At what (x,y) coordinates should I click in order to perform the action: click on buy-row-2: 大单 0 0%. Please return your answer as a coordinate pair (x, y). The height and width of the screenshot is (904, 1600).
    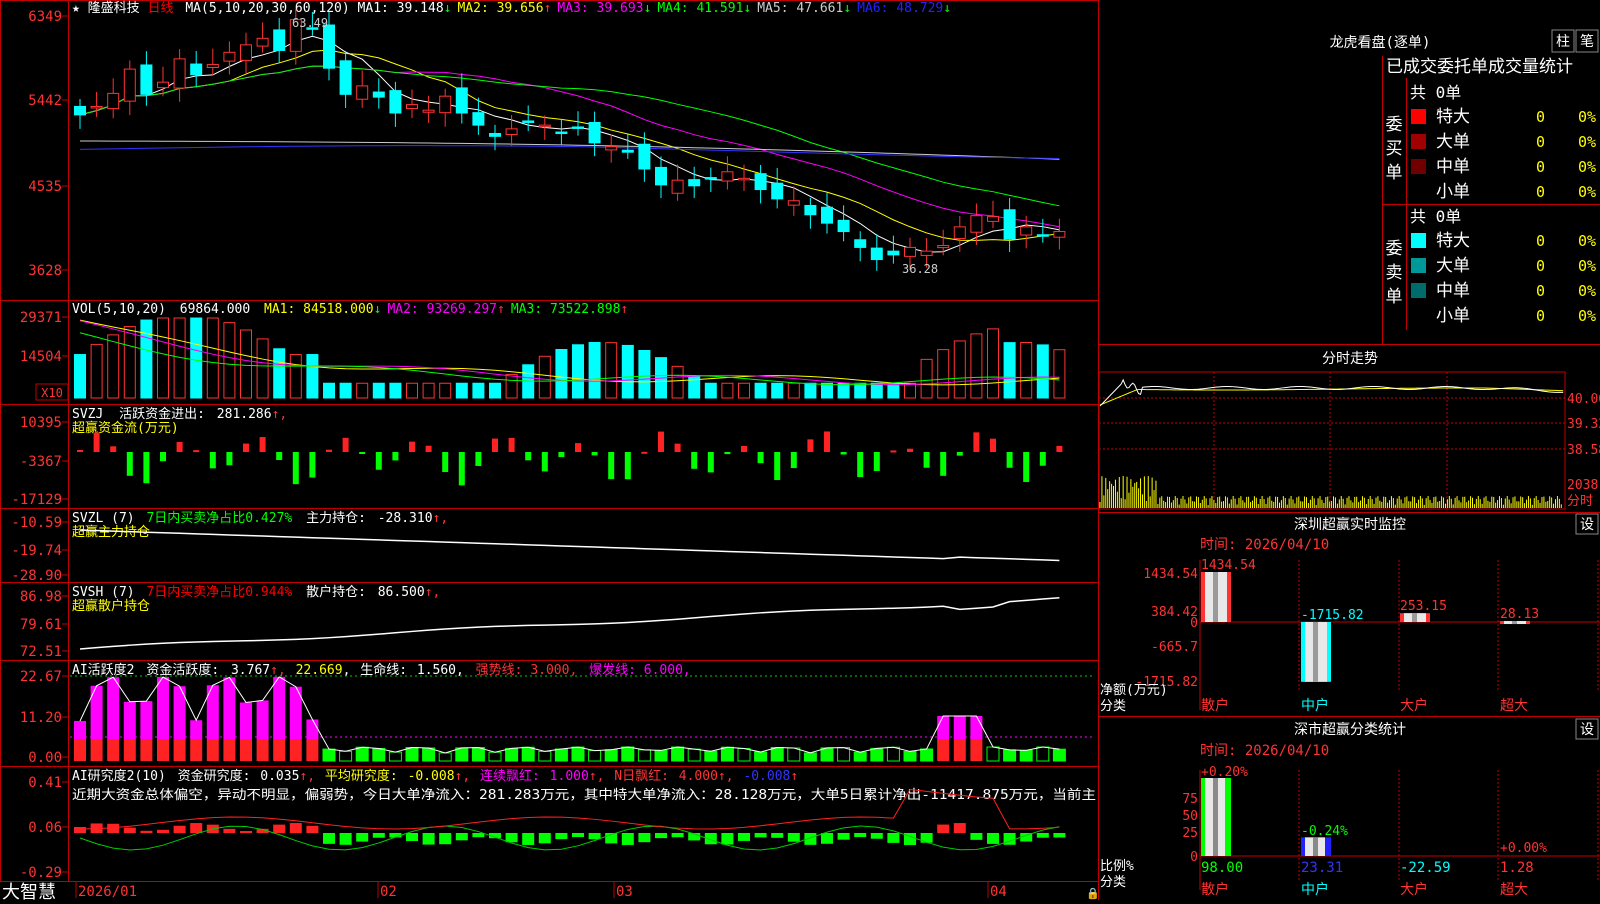
    Looking at the image, I should click on (1503, 142).